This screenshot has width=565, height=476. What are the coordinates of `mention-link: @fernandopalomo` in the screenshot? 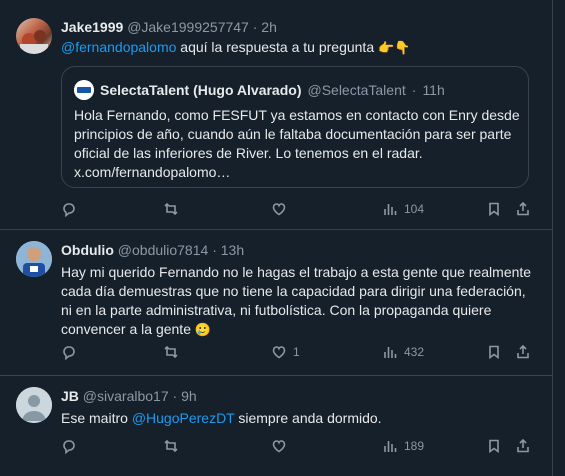 It's located at (118, 47).